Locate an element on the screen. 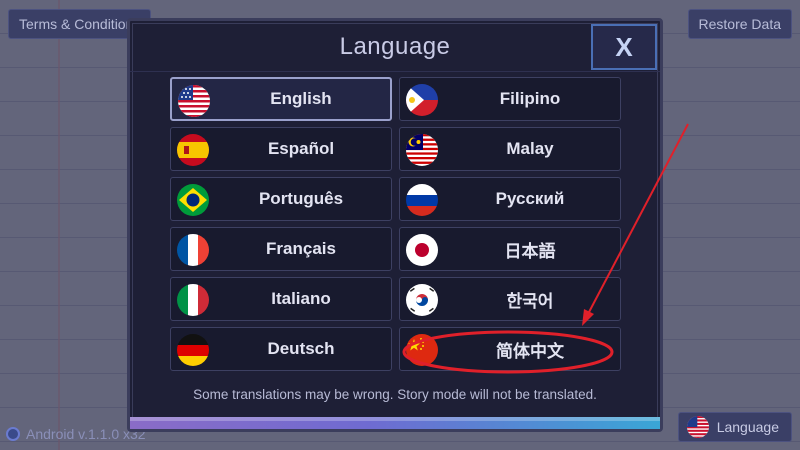  app-logo-icon is located at coordinates (13, 434).